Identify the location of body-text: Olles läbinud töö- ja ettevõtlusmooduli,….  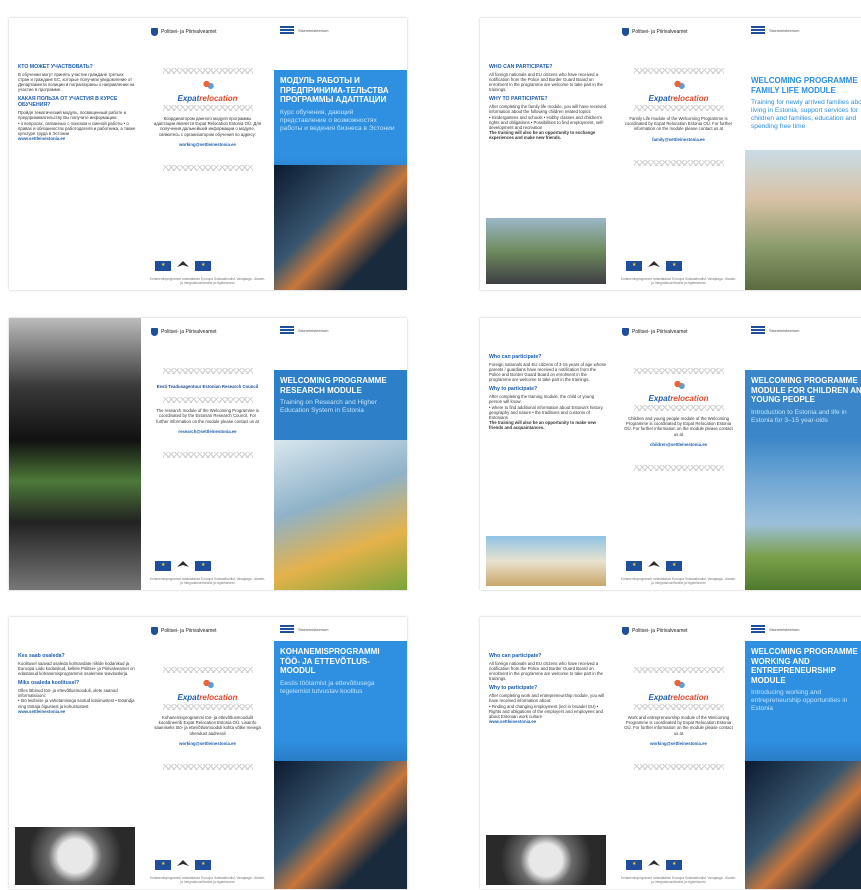
(68, 693).